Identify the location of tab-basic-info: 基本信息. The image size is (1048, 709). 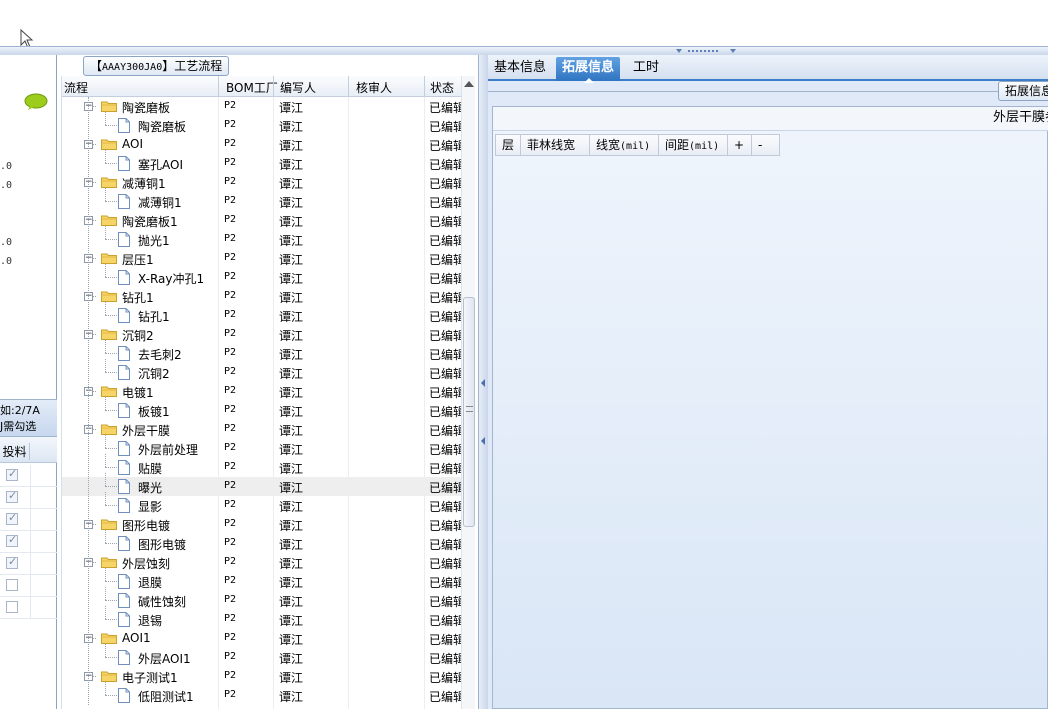
(520, 69).